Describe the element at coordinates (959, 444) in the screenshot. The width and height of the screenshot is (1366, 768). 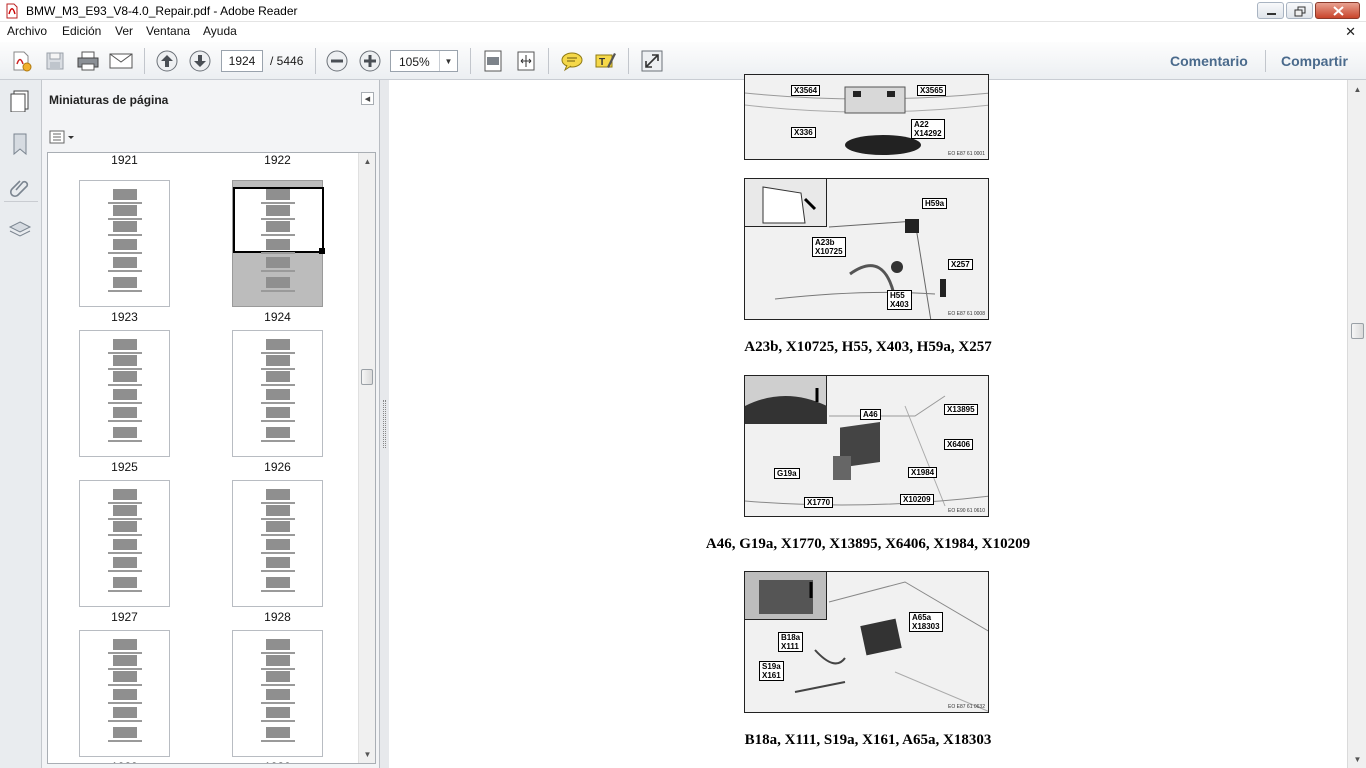
I see `callout-label: X6406` at that location.